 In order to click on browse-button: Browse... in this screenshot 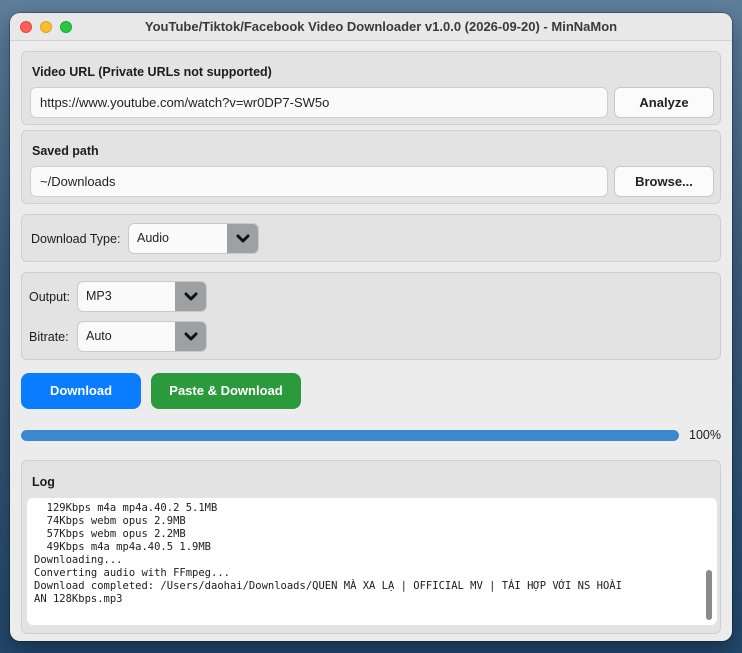, I will do `click(664, 181)`.